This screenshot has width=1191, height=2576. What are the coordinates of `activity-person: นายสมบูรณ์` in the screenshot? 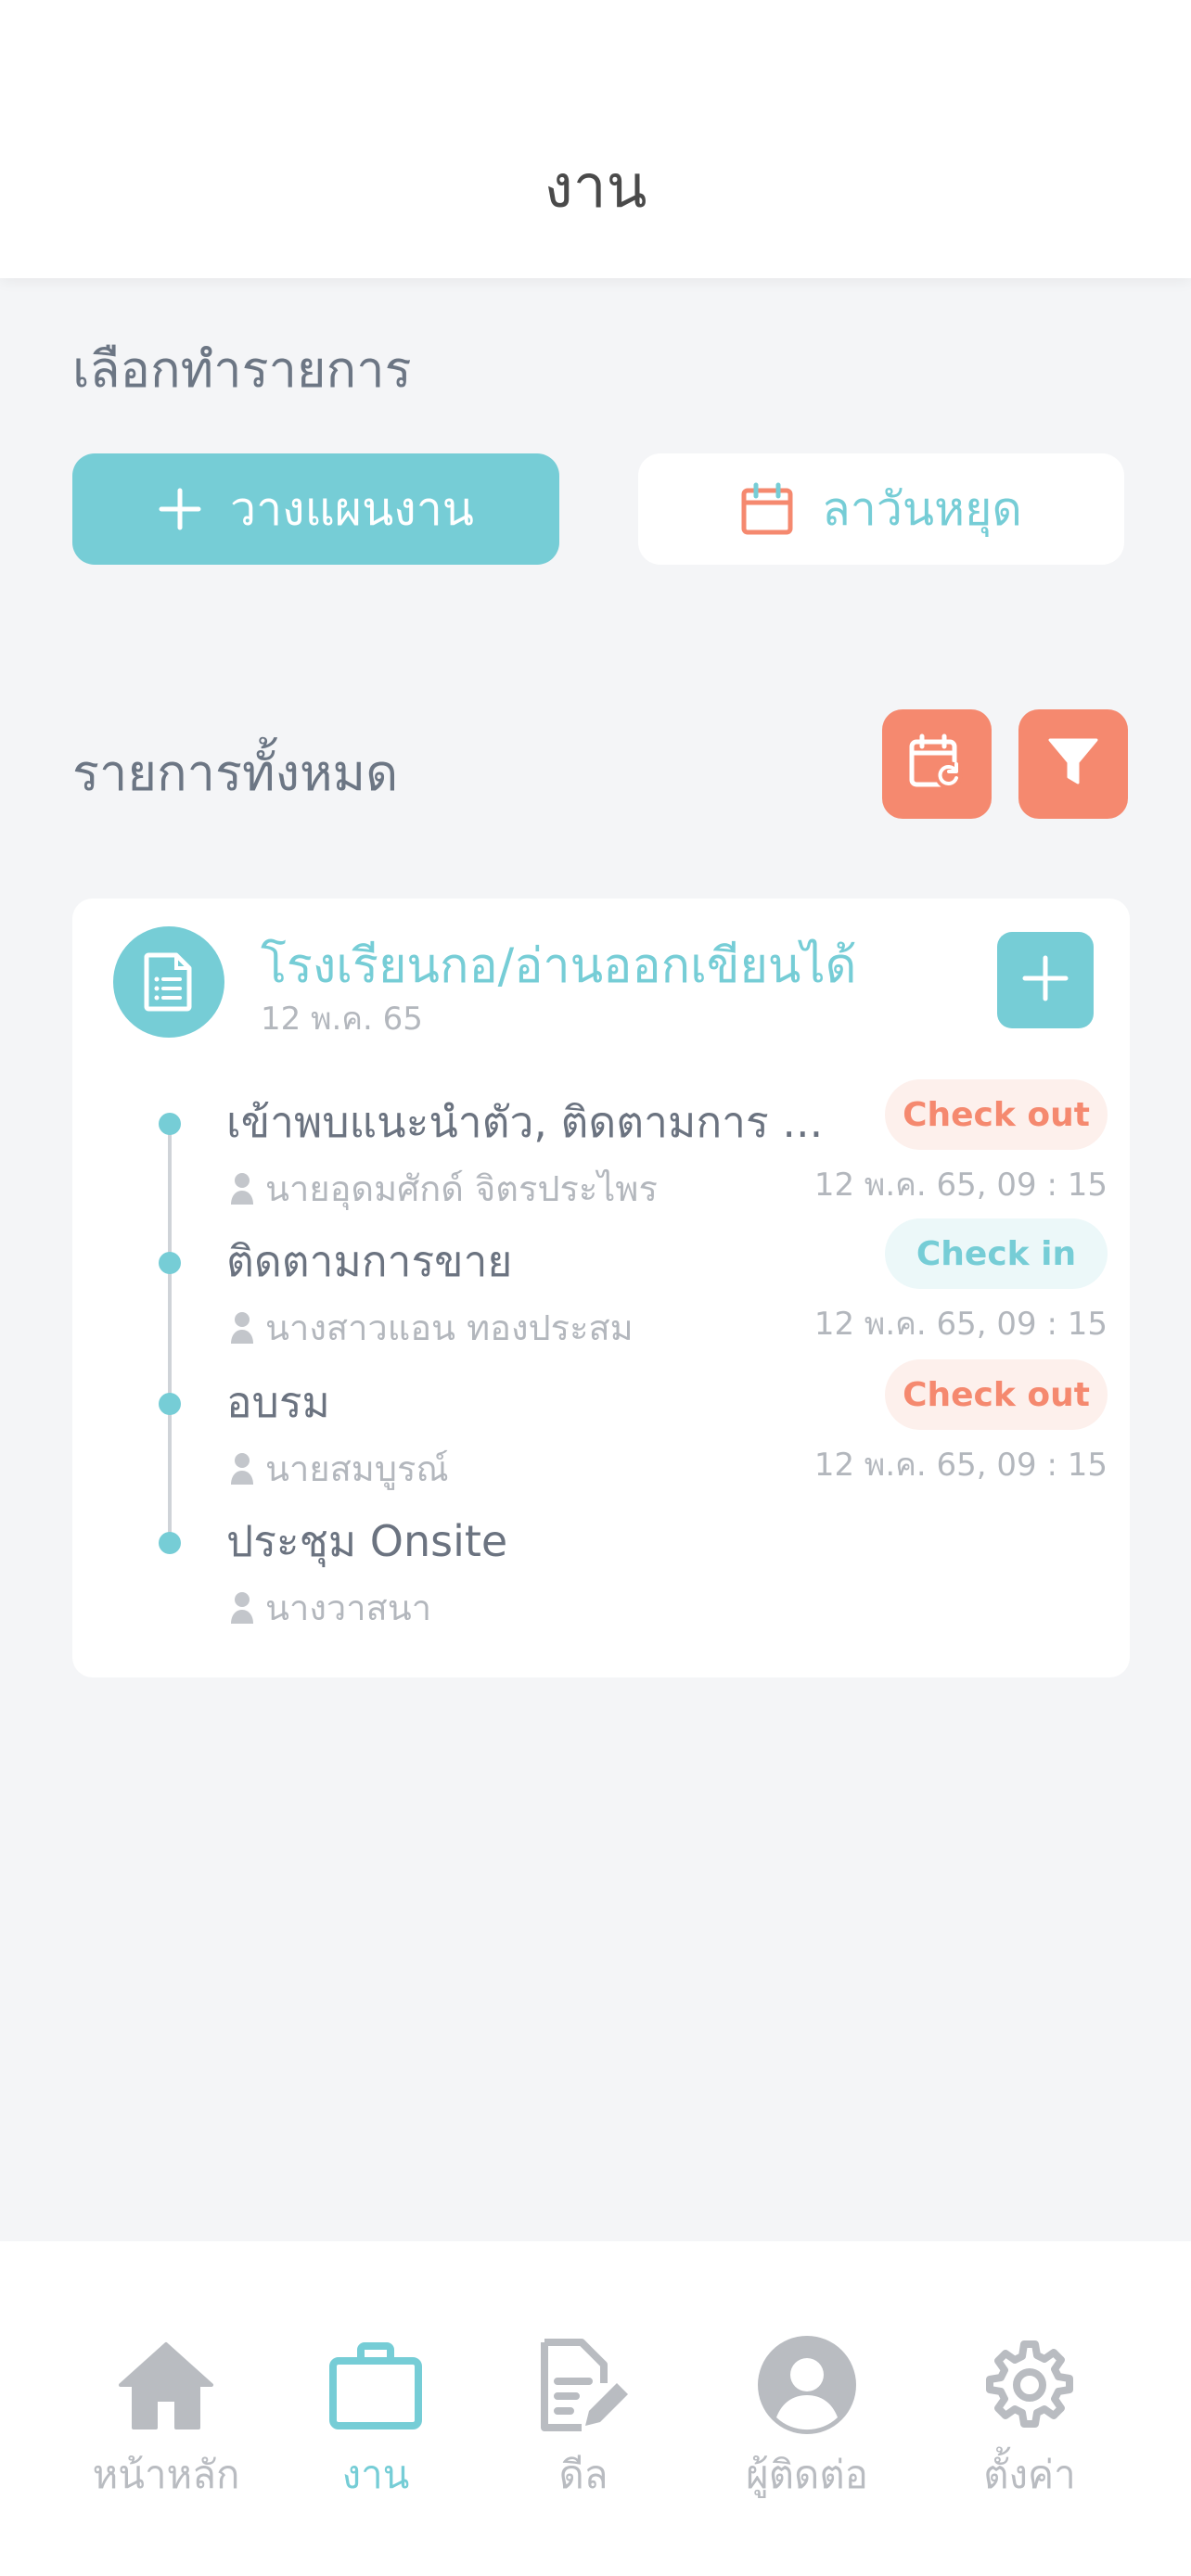 It's located at (339, 1468).